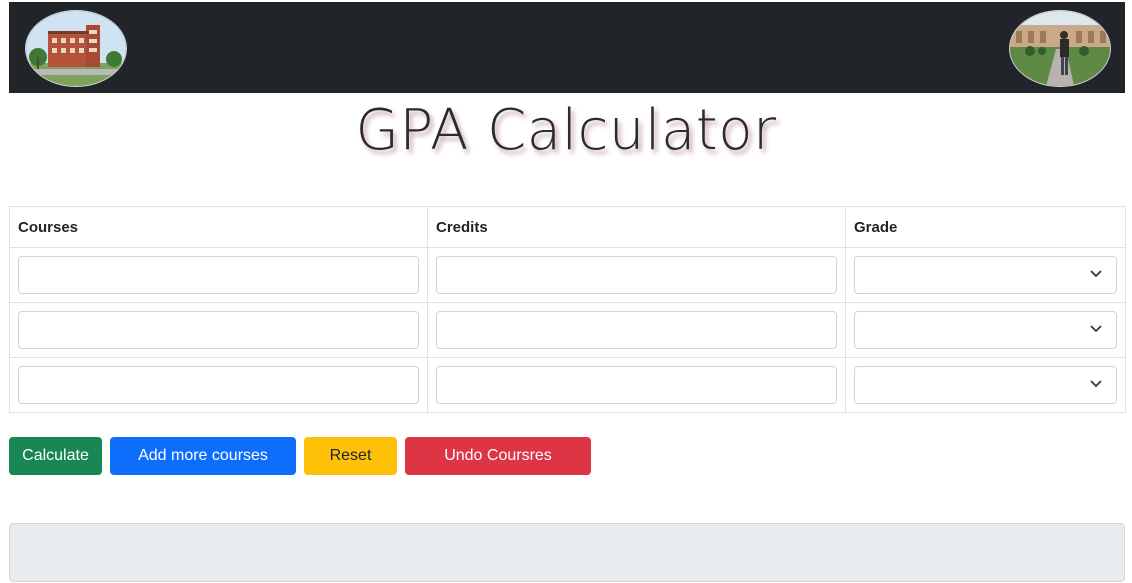 This screenshot has height=583, width=1132. I want to click on reset-button: Reset, so click(350, 456).